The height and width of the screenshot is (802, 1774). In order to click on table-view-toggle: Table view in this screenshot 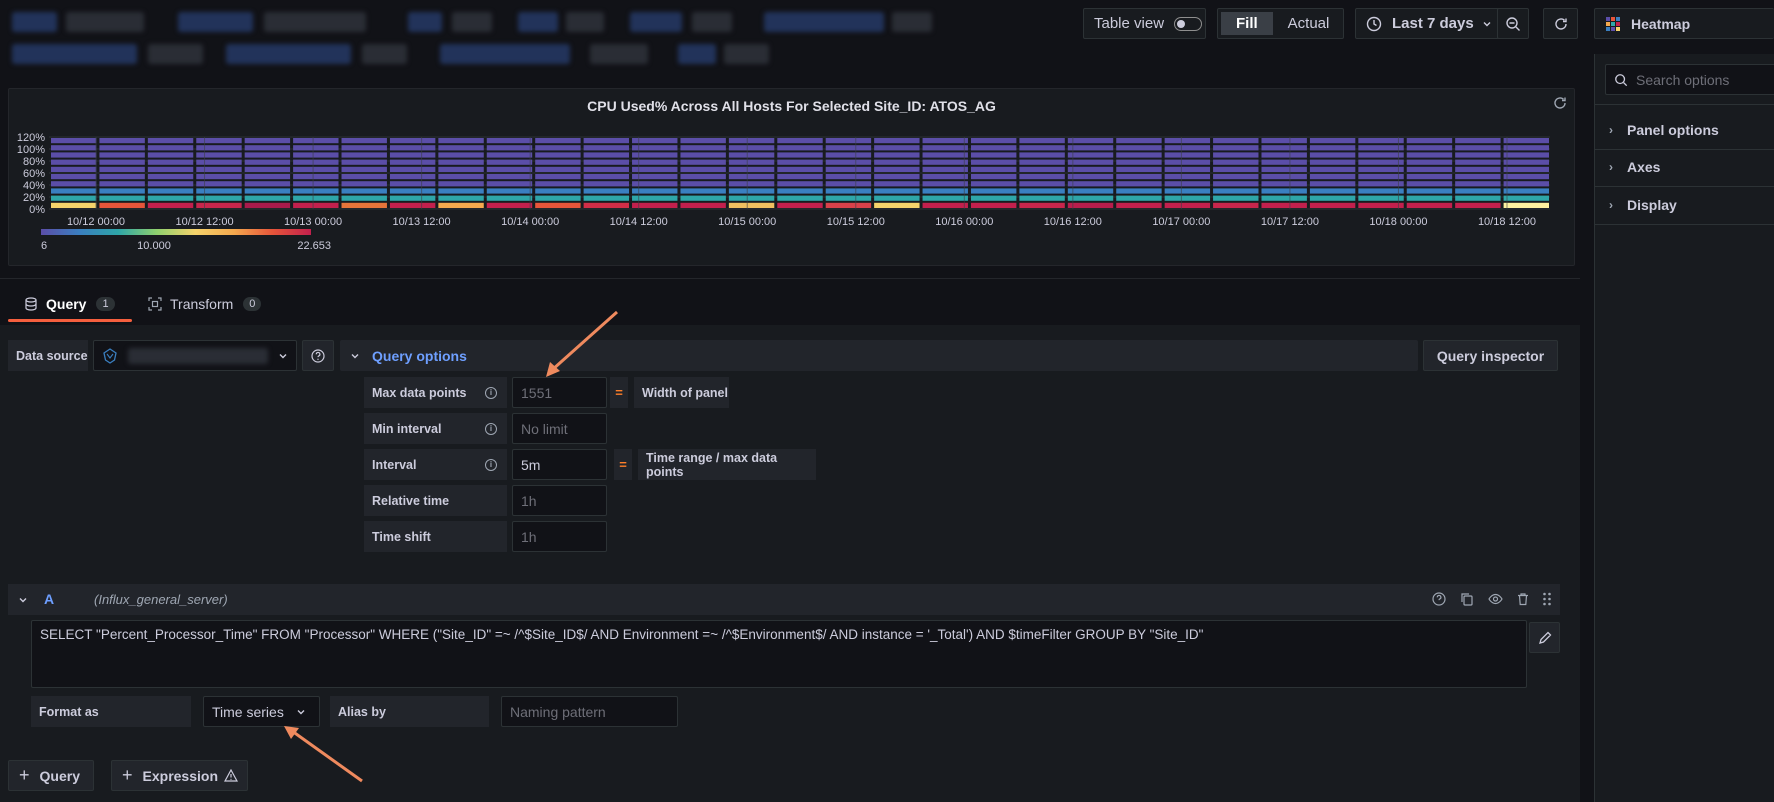, I will do `click(1144, 23)`.